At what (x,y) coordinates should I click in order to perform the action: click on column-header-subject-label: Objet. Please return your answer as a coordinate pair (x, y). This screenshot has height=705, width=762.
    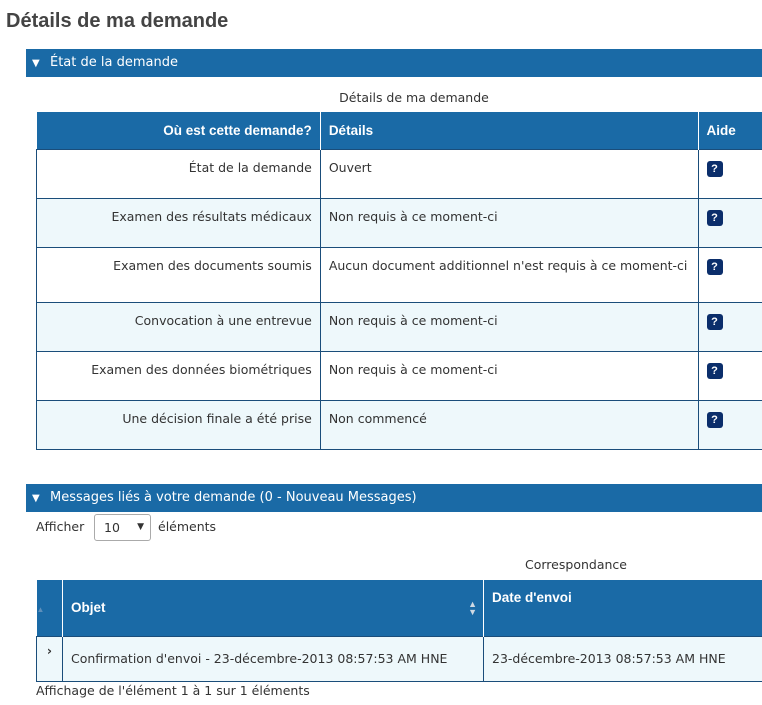
    Looking at the image, I should click on (88, 608).